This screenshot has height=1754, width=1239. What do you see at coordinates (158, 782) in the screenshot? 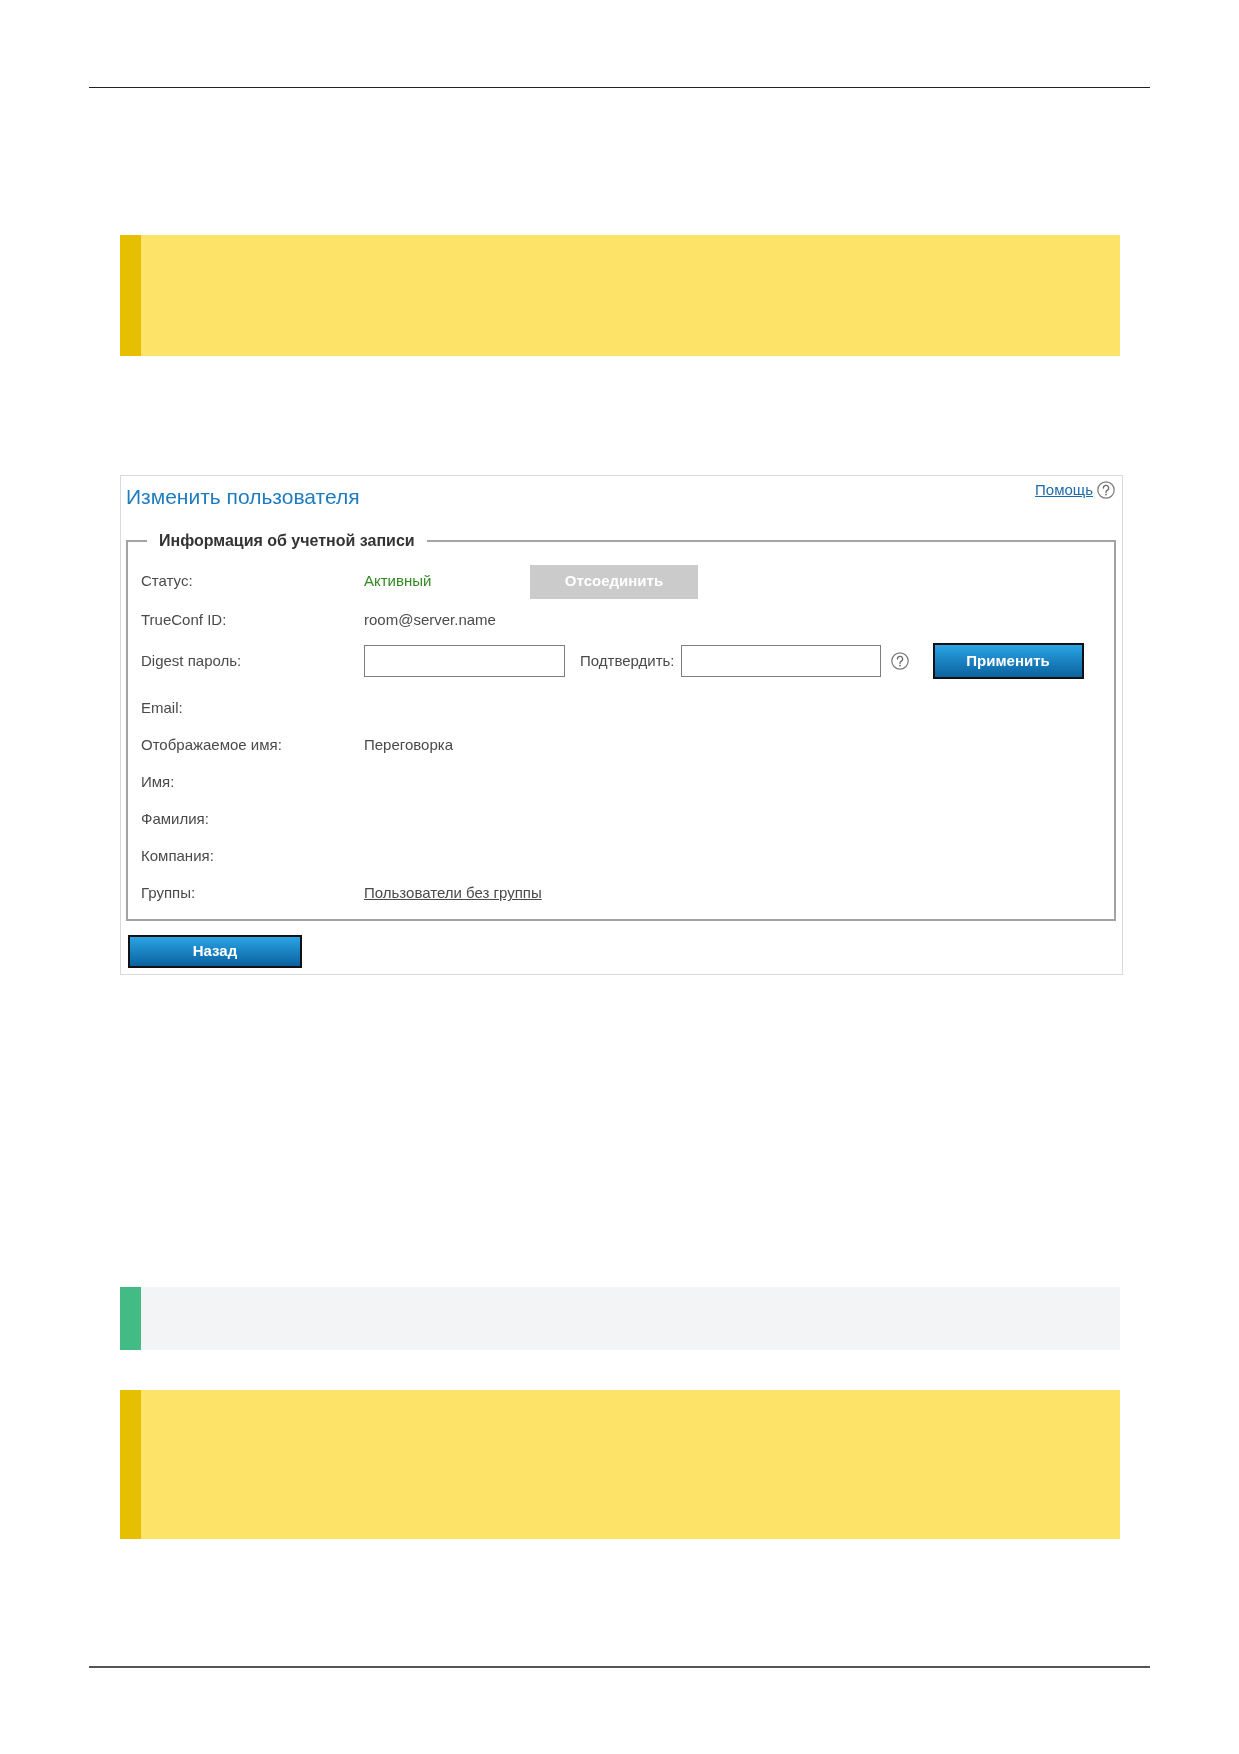
I see `field-label: Имя:` at bounding box center [158, 782].